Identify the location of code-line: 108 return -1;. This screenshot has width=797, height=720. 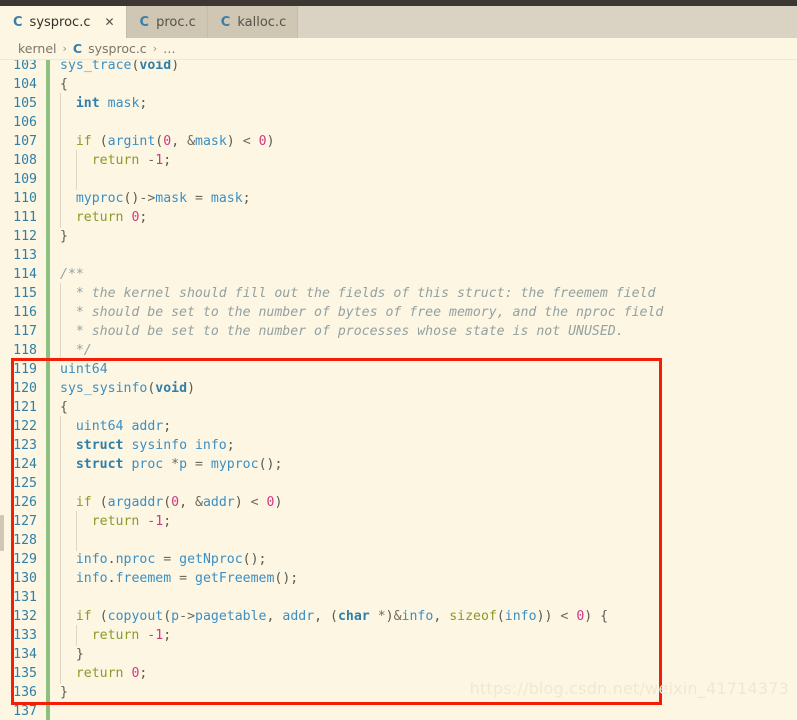
(398, 160).